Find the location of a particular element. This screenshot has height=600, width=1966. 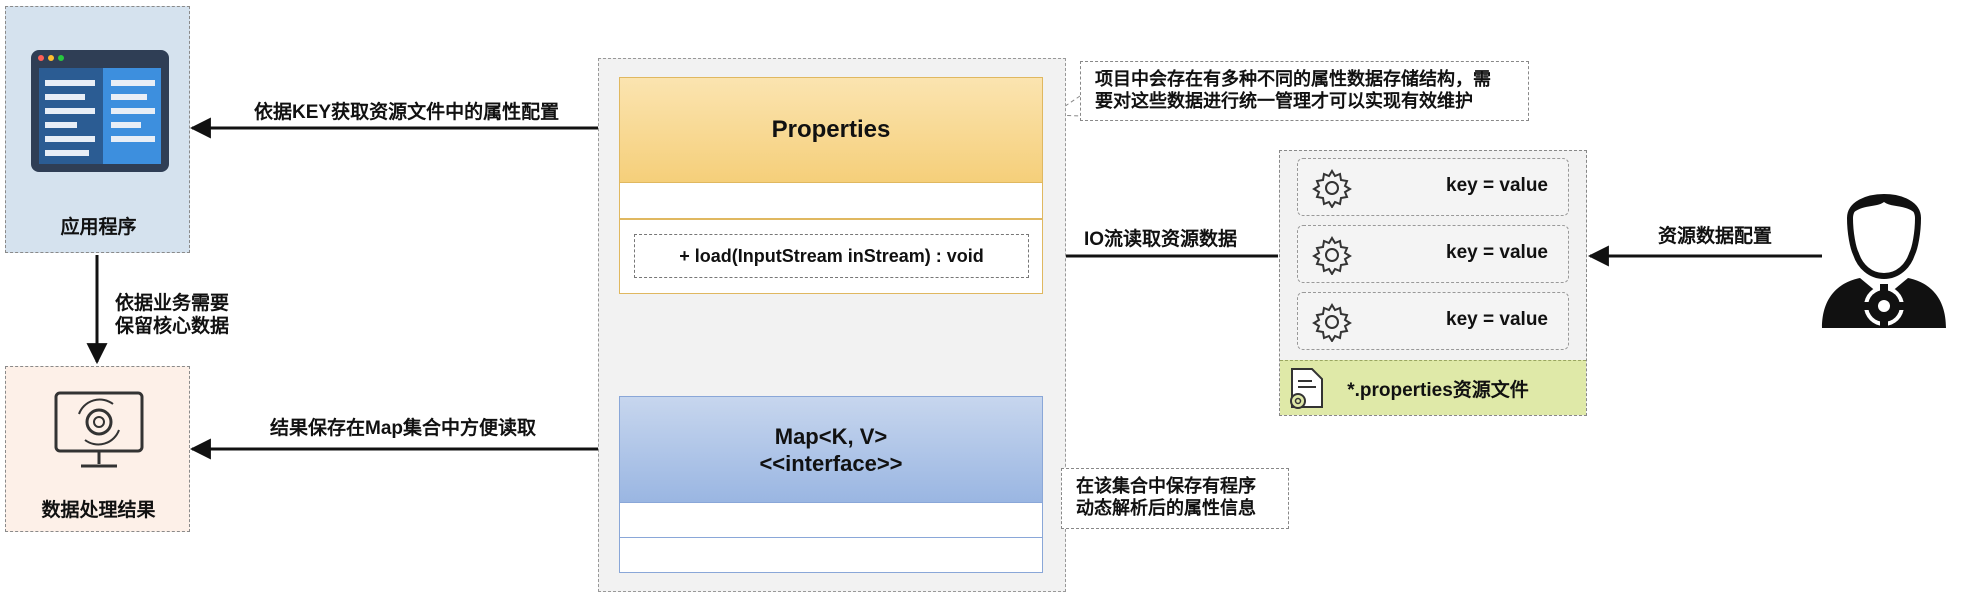

result-node: 数据处理结果 is located at coordinates (97, 449).